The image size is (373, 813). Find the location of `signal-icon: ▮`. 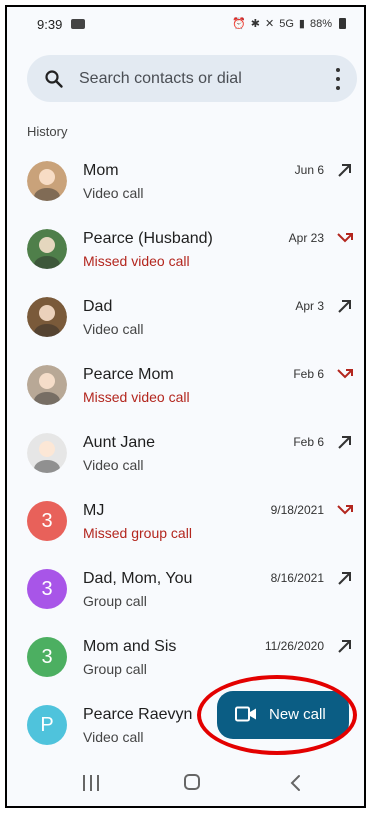

signal-icon: ▮ is located at coordinates (301, 24).